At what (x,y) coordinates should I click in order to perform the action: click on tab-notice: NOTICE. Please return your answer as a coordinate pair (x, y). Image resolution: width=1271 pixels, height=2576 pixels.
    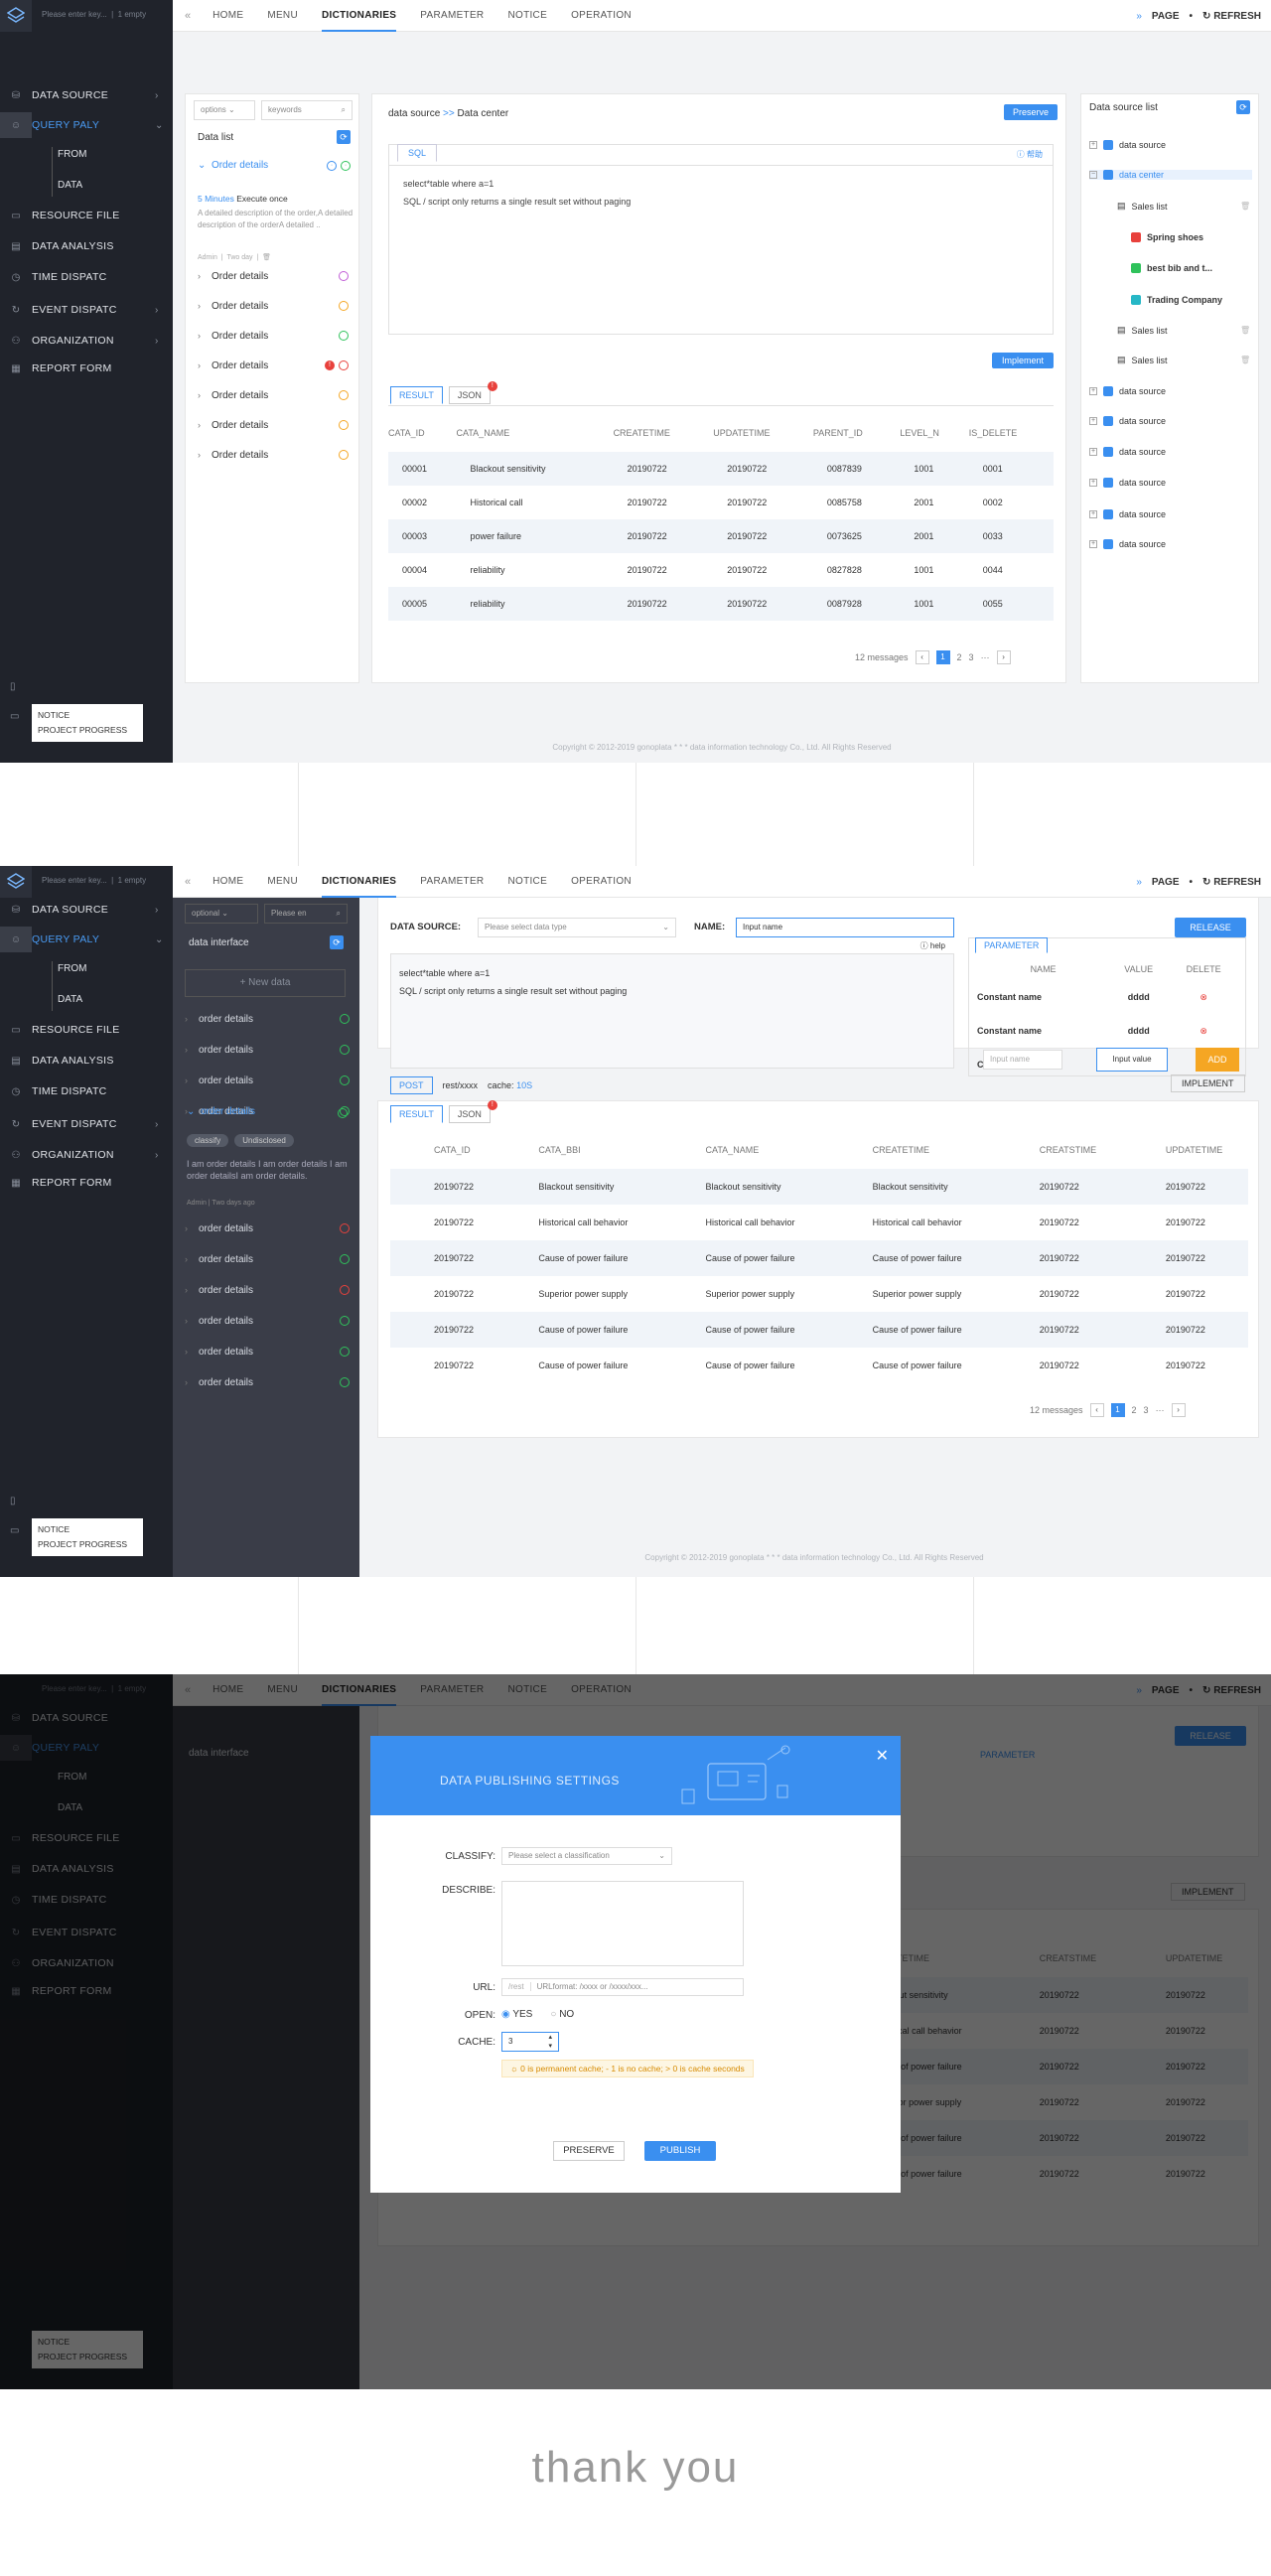
    Looking at the image, I should click on (527, 882).